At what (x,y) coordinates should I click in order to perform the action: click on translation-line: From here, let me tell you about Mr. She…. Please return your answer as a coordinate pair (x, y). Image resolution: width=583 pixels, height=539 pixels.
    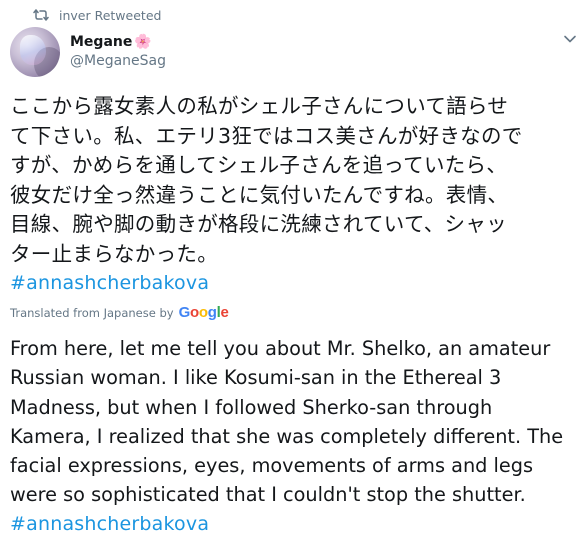
    Looking at the image, I should click on (280, 348).